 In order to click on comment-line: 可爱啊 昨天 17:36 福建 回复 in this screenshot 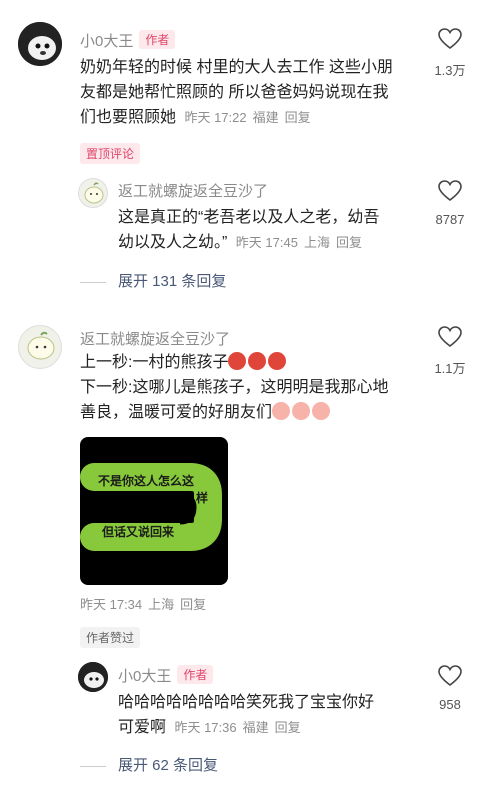, I will do `click(268, 727)`.